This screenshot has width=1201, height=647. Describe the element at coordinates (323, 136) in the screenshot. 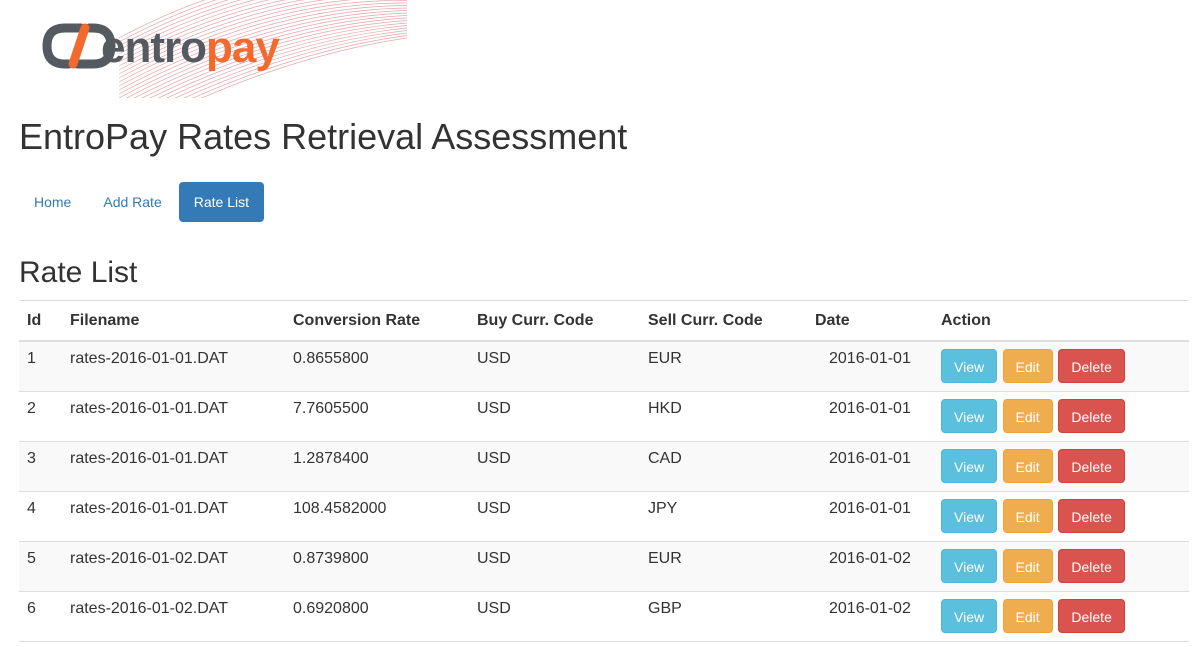

I see `page-title: EntroPay Rates Retrieval Assessment` at that location.